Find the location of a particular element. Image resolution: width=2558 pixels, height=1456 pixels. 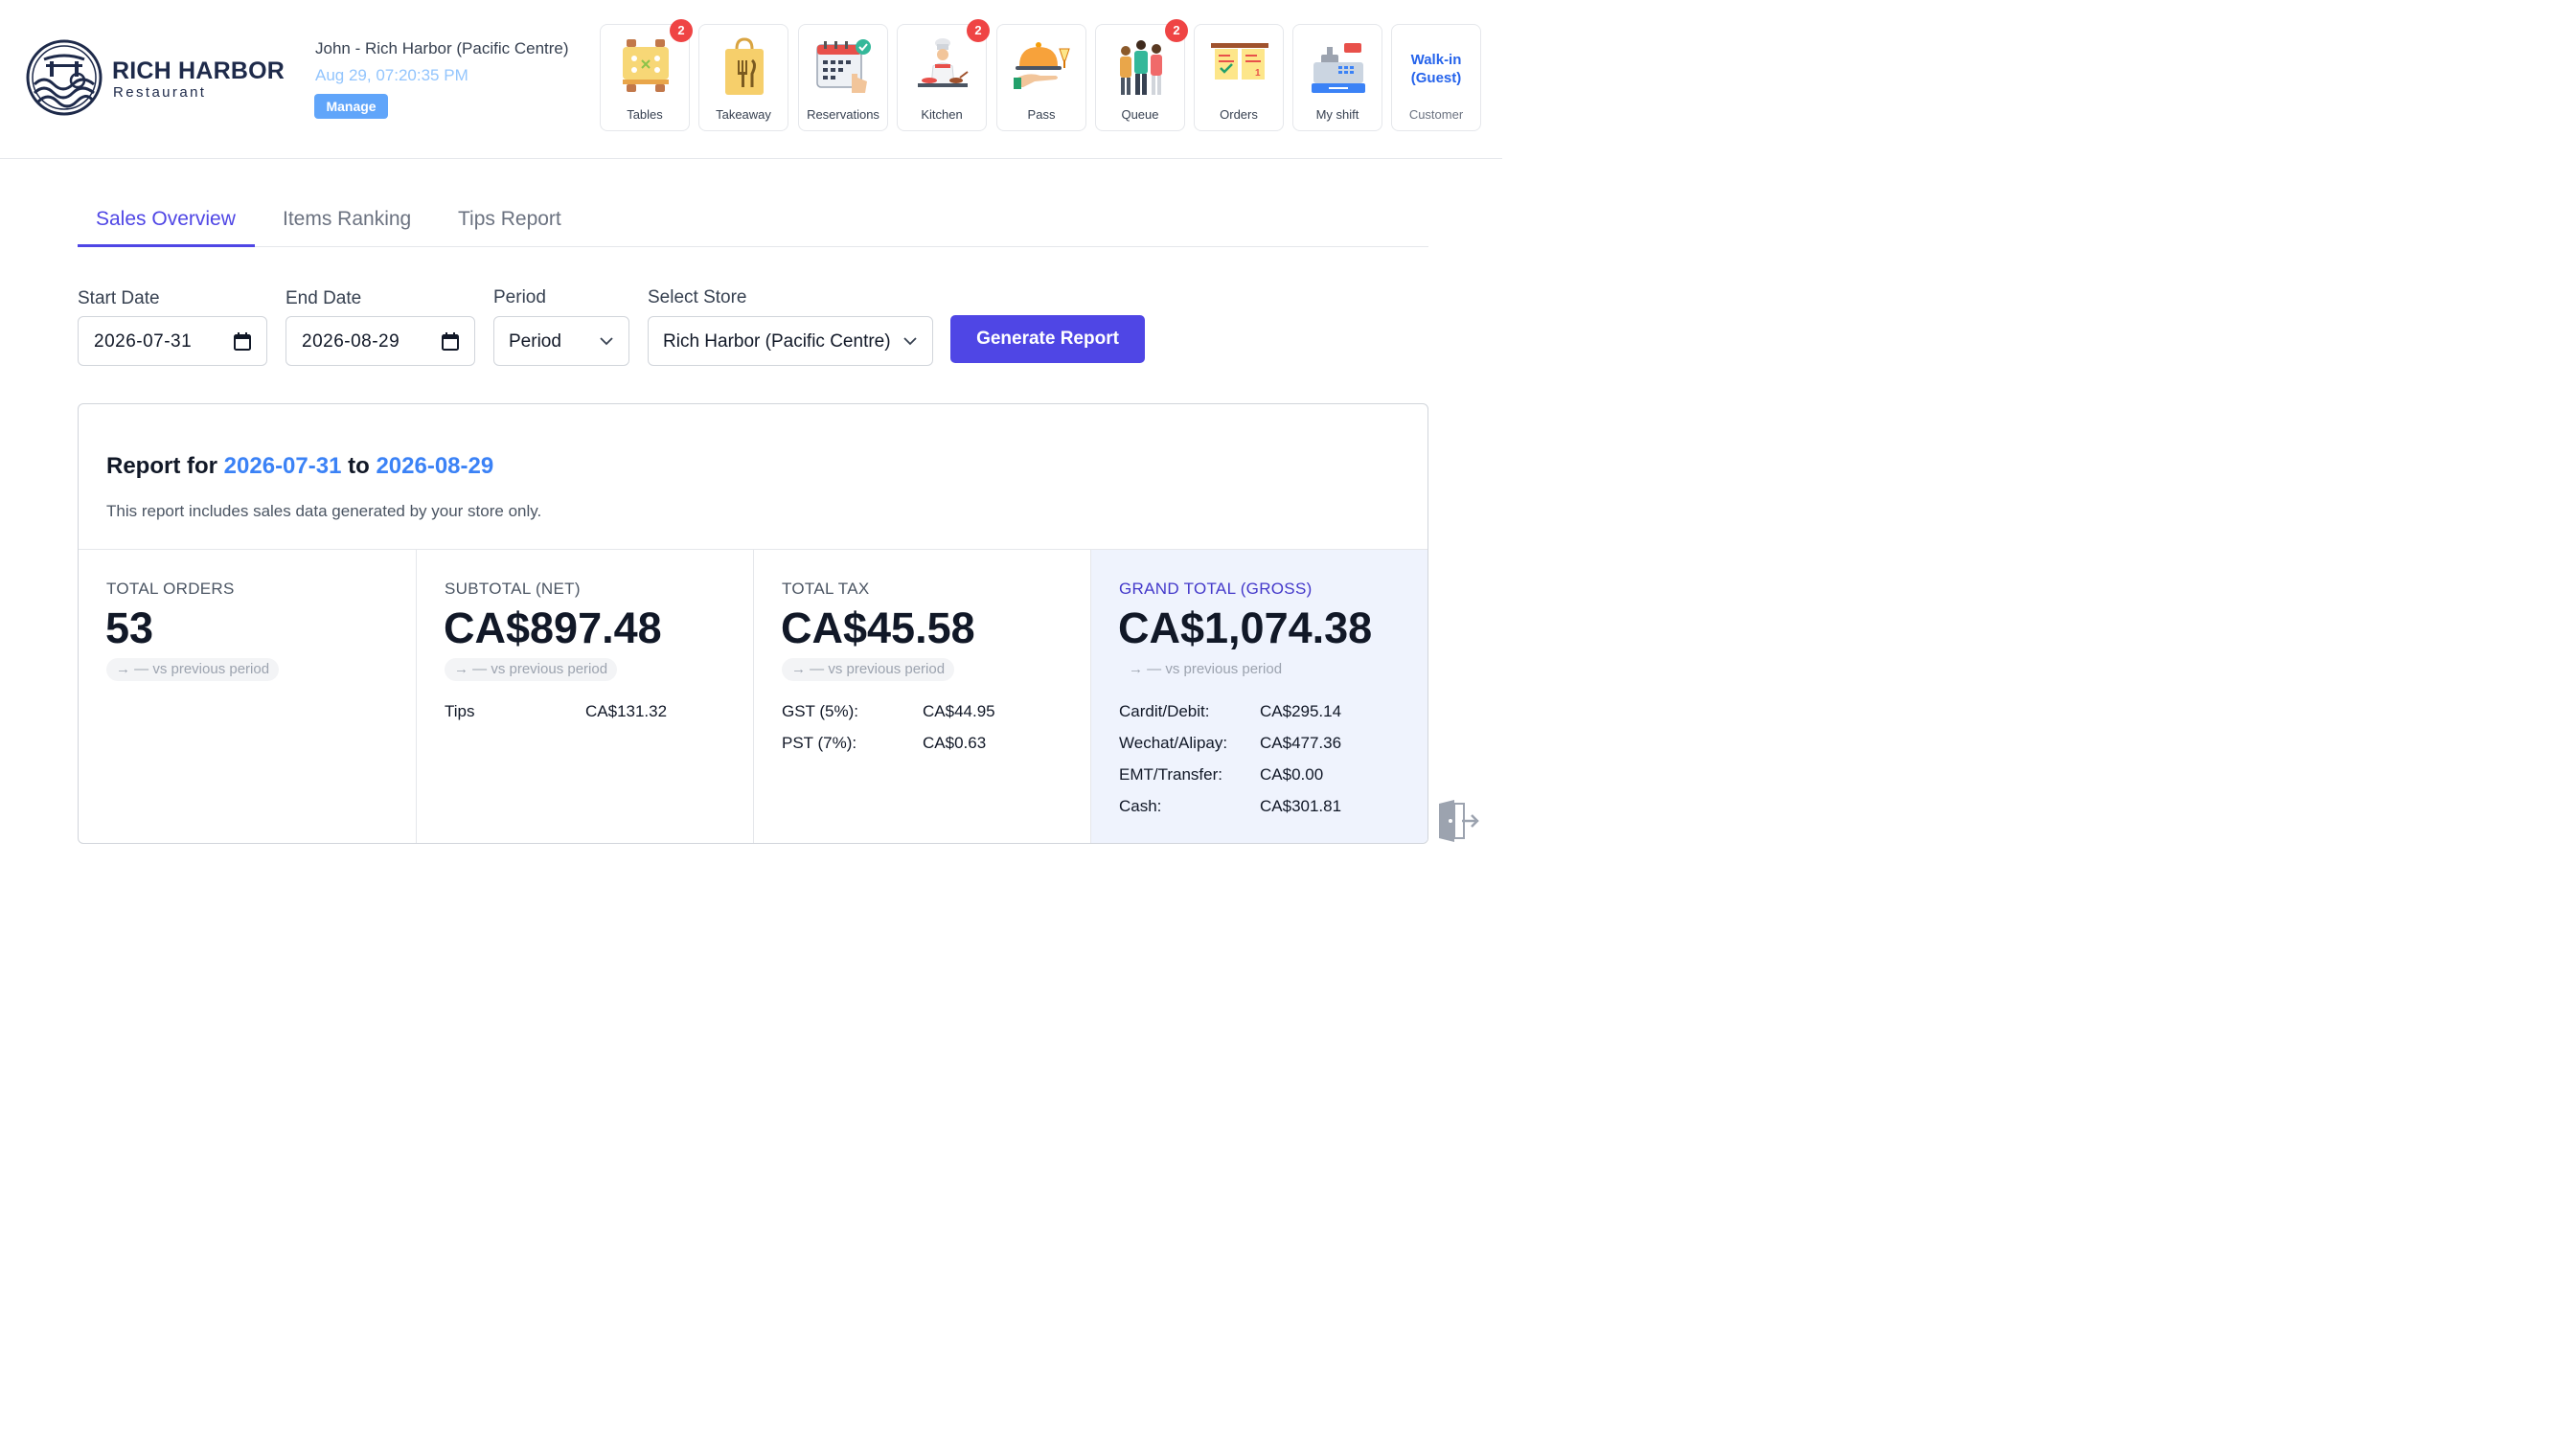

wechat-label: Wechat/Alipay: is located at coordinates (1173, 743).